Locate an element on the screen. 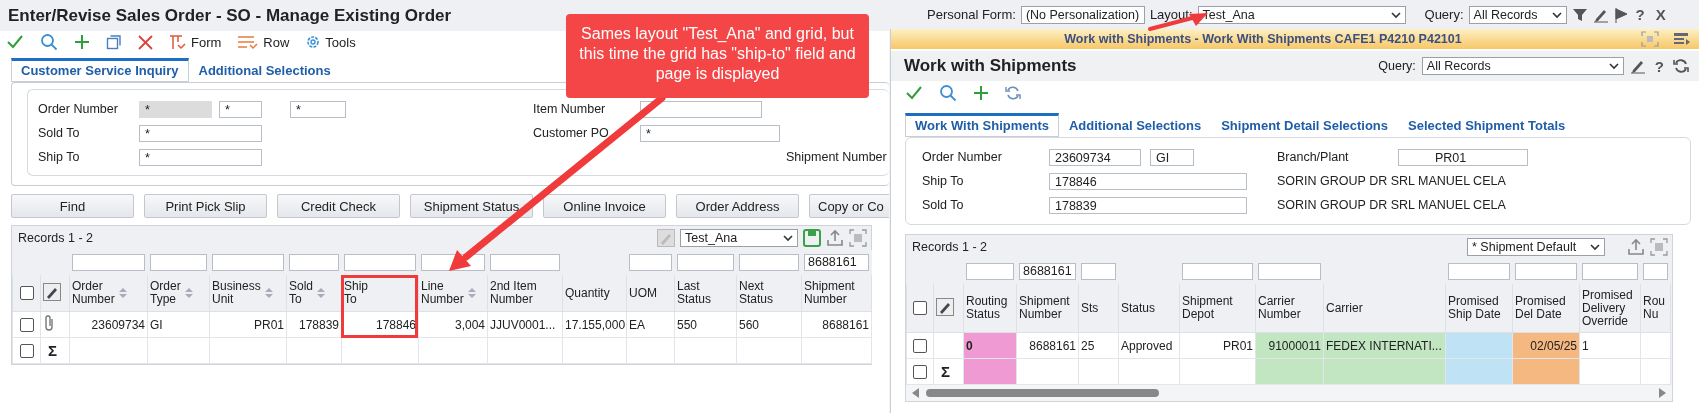  column-header: Last Status is located at coordinates (705, 293).